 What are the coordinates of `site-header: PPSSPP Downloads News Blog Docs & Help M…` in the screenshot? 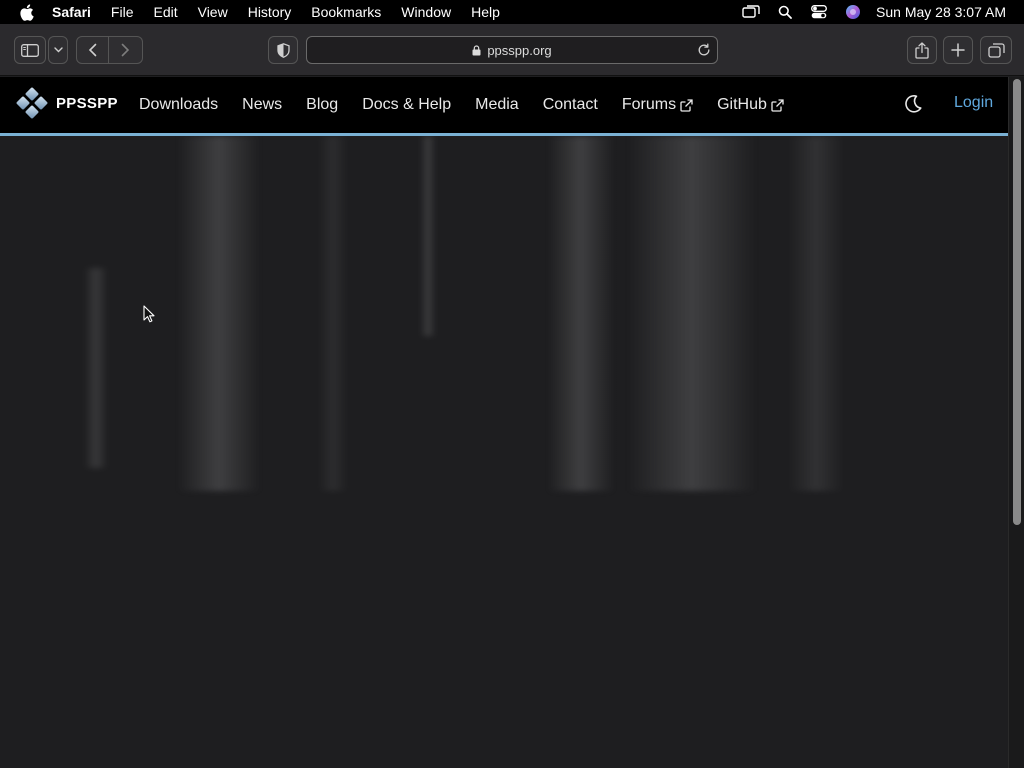 It's located at (504, 105).